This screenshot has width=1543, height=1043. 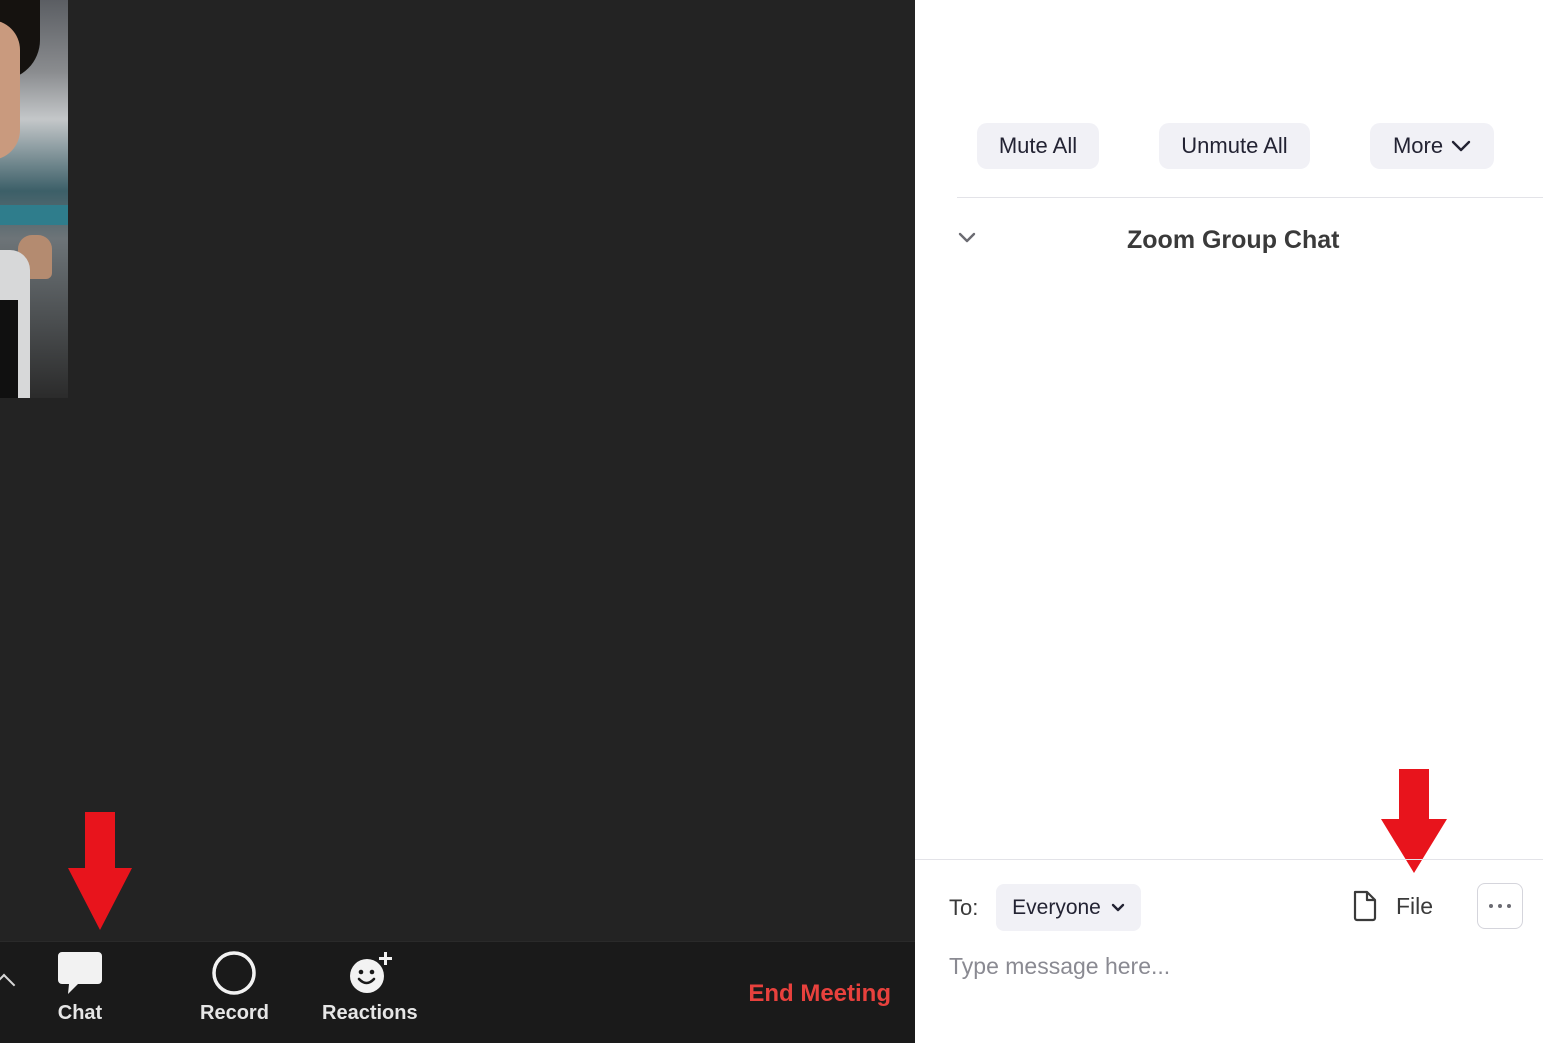 I want to click on video-background-band, so click(x=34, y=215).